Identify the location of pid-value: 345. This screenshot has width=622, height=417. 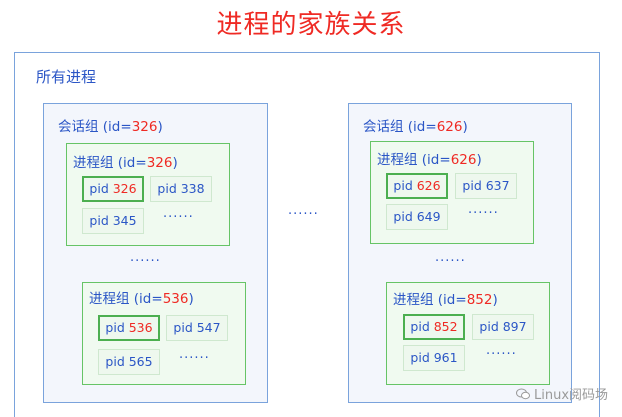
(124, 220).